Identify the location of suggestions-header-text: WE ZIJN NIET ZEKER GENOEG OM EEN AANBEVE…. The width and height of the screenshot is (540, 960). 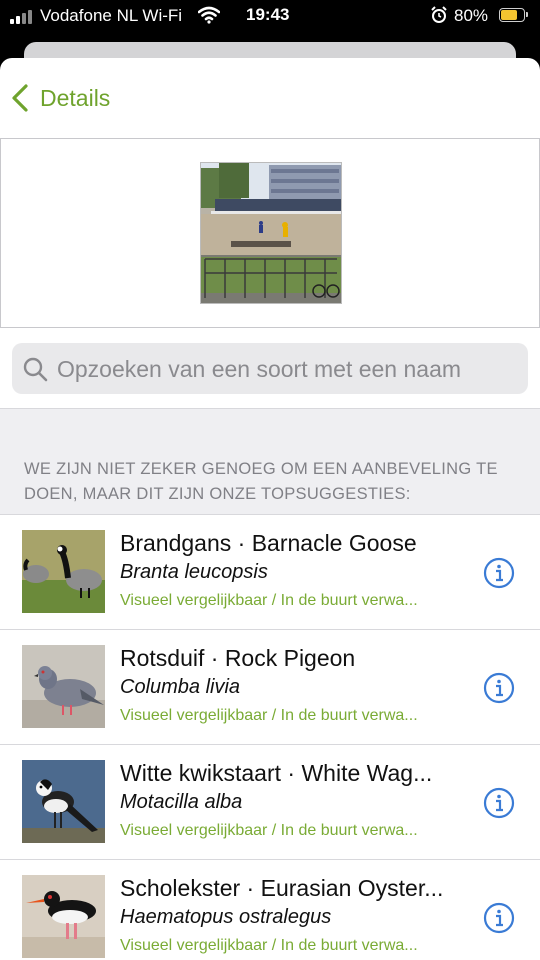
(261, 481).